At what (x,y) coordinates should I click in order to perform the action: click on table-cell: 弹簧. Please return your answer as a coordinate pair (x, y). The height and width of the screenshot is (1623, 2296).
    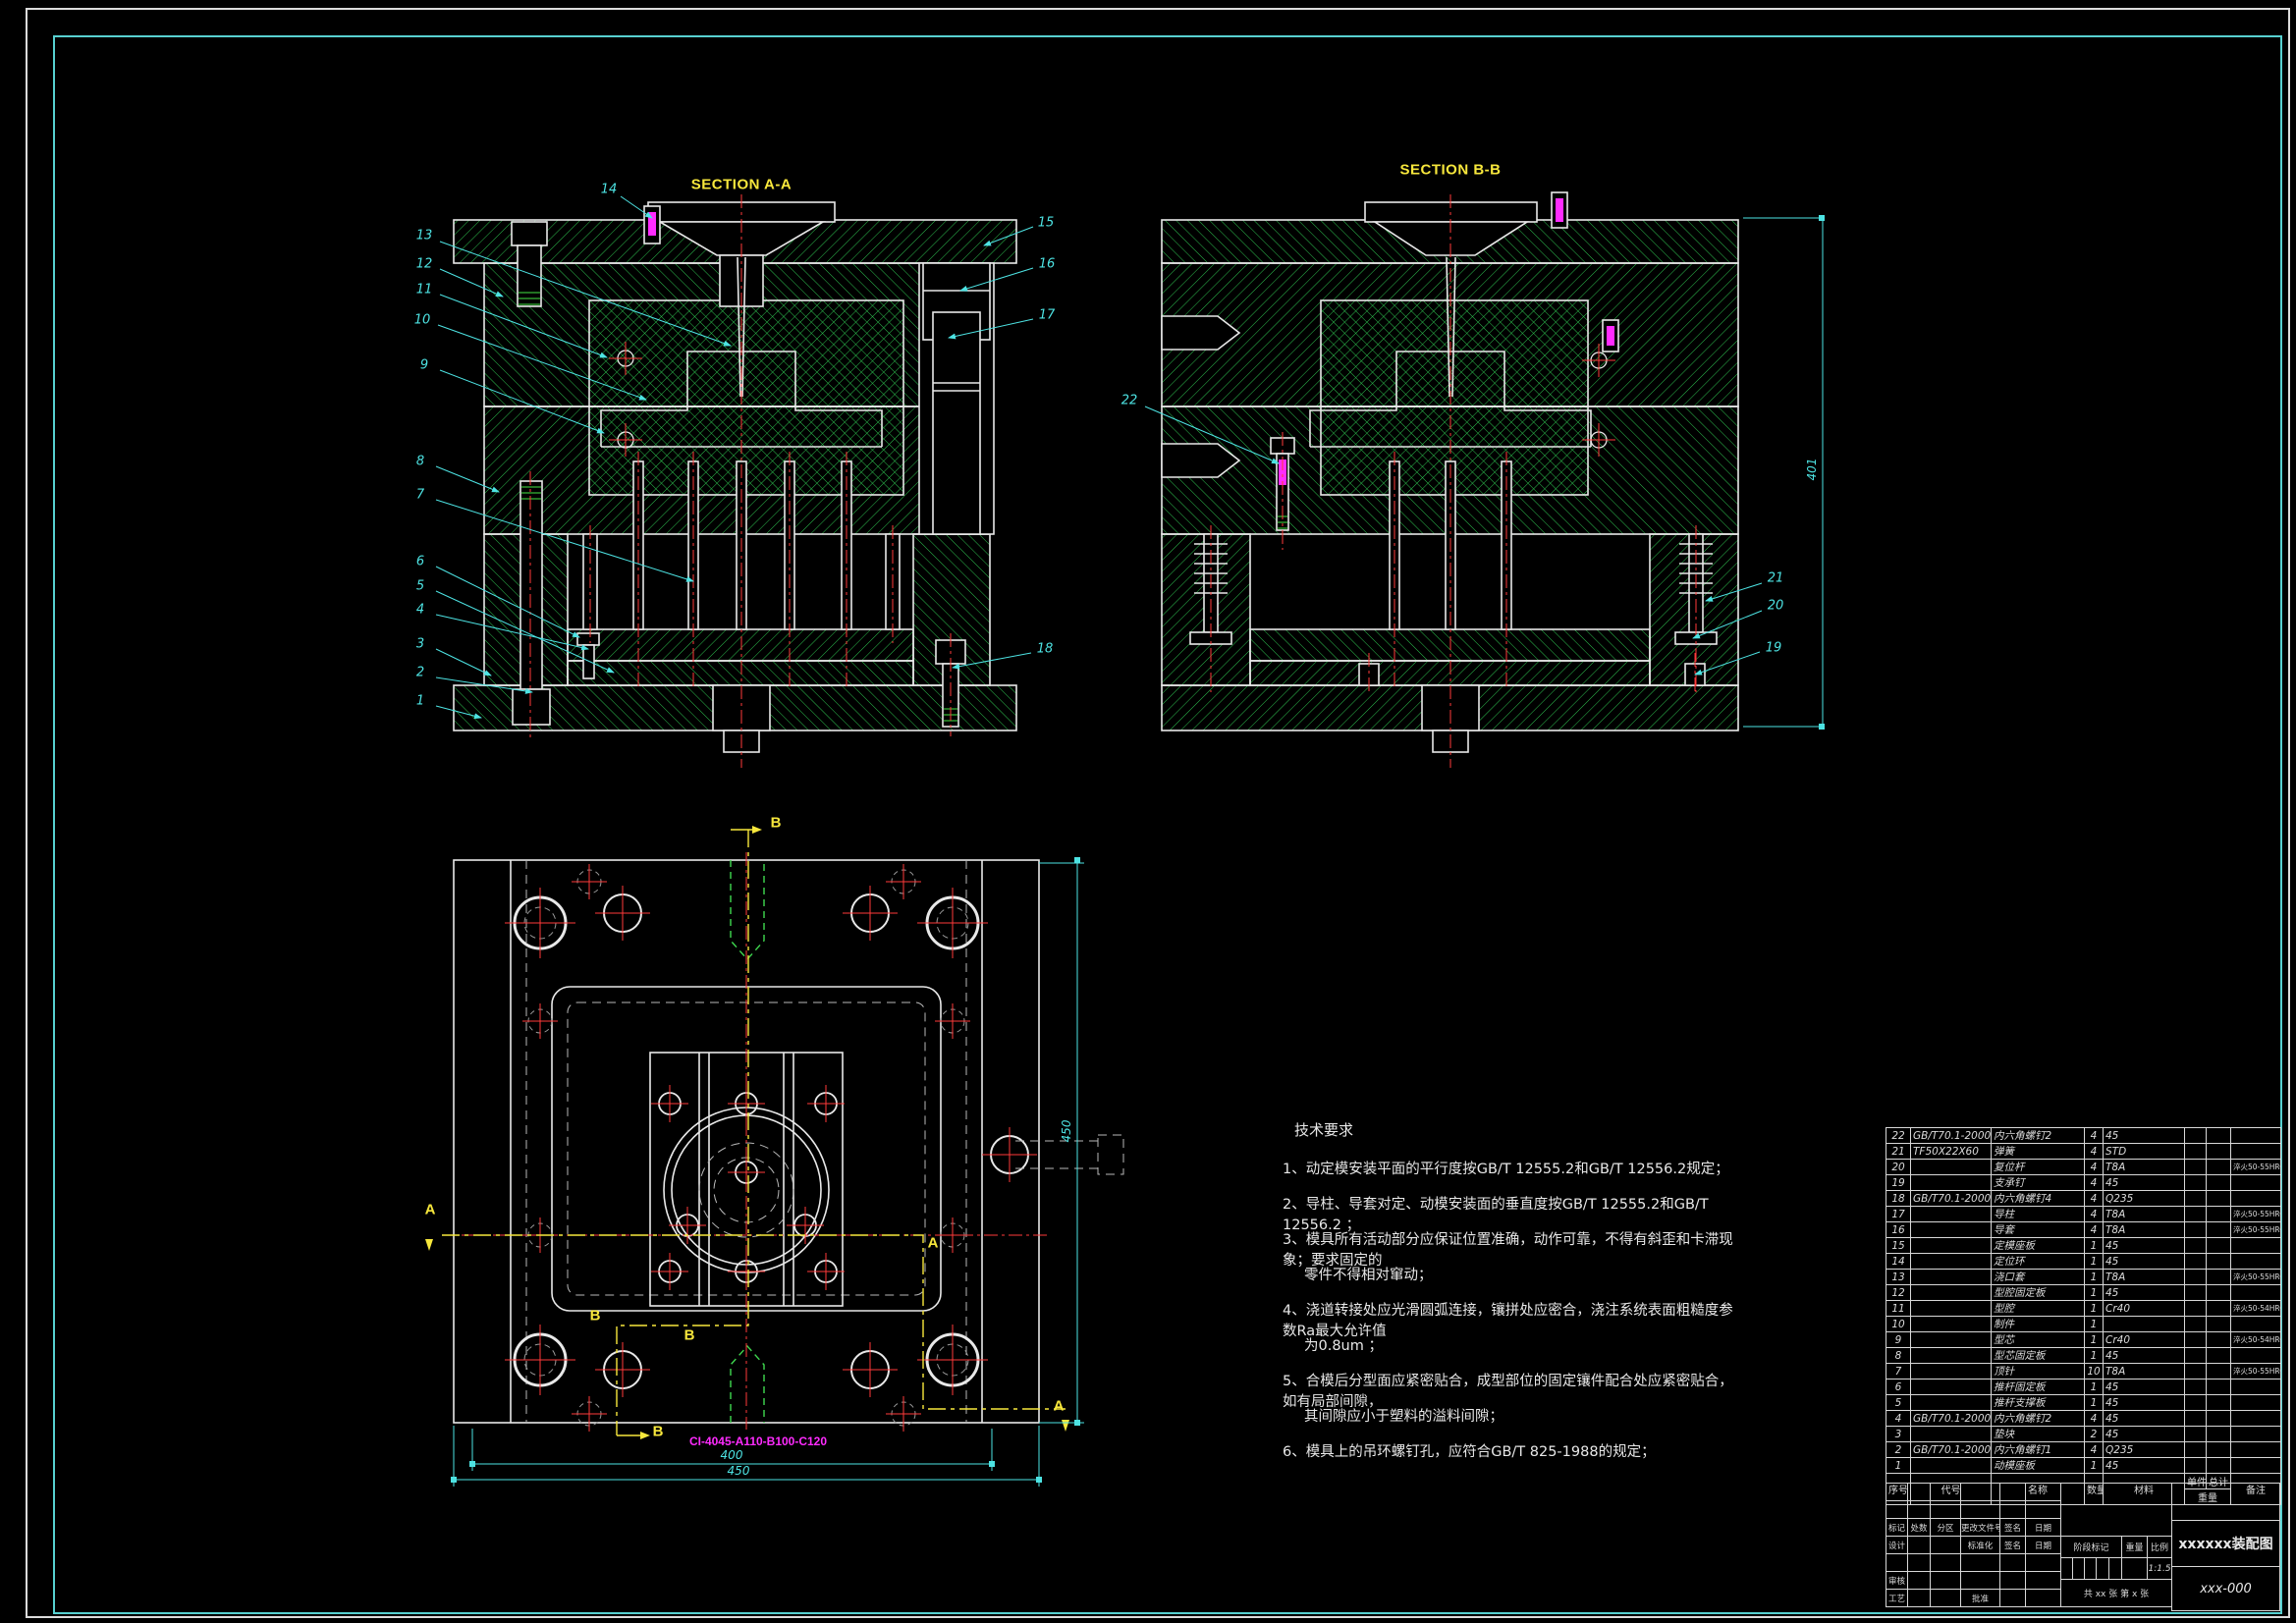
    Looking at the image, I should click on (2038, 1151).